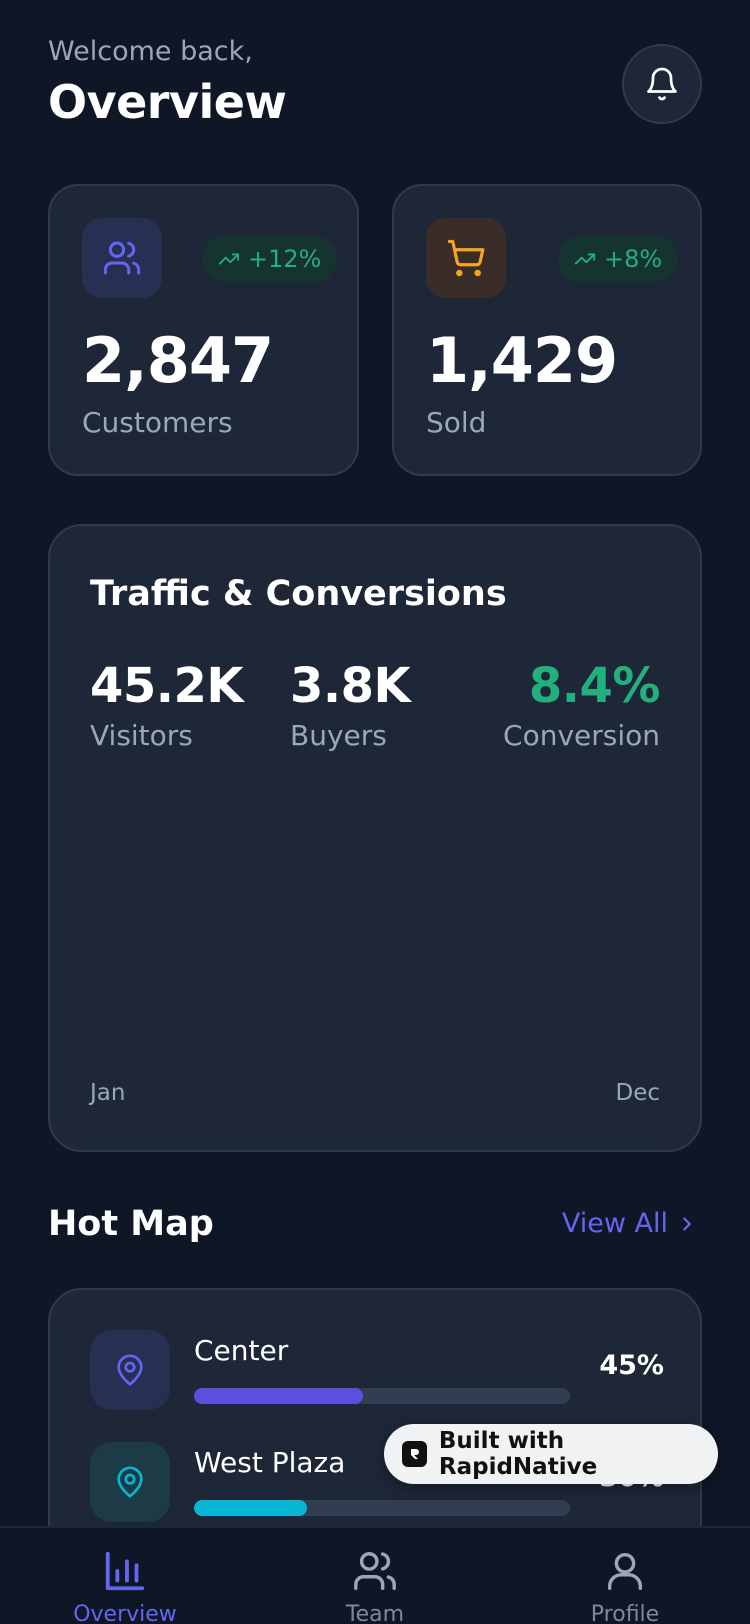 Image resolution: width=750 pixels, height=1624 pixels. What do you see at coordinates (377, 1370) in the screenshot?
I see `hot-map-row: Center 45%` at bounding box center [377, 1370].